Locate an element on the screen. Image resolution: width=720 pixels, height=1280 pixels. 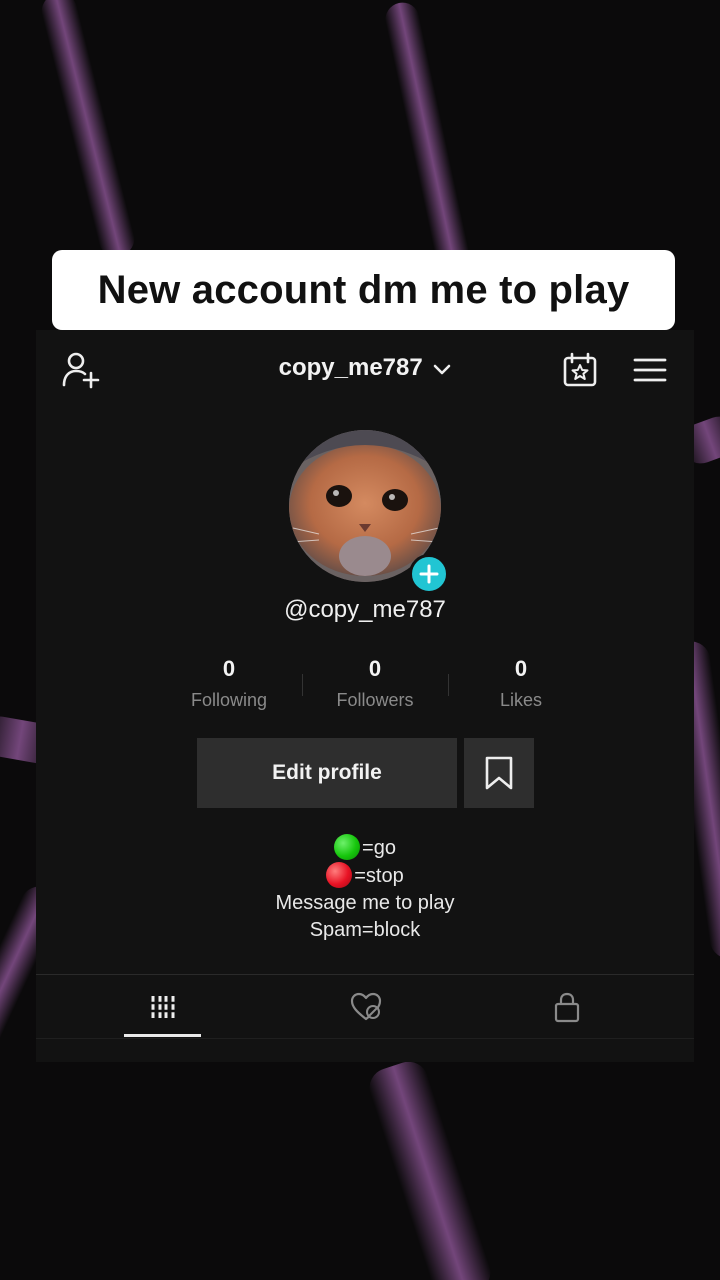
bookmark-icon is located at coordinates (499, 773).